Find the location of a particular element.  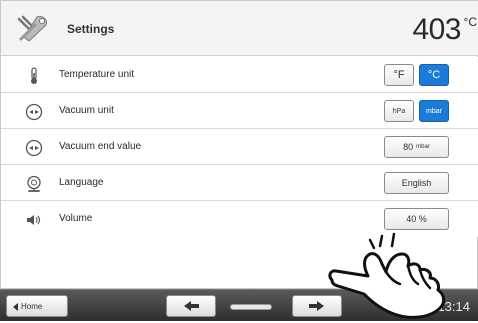

vacuum-end-value: 80 is located at coordinates (408, 147).